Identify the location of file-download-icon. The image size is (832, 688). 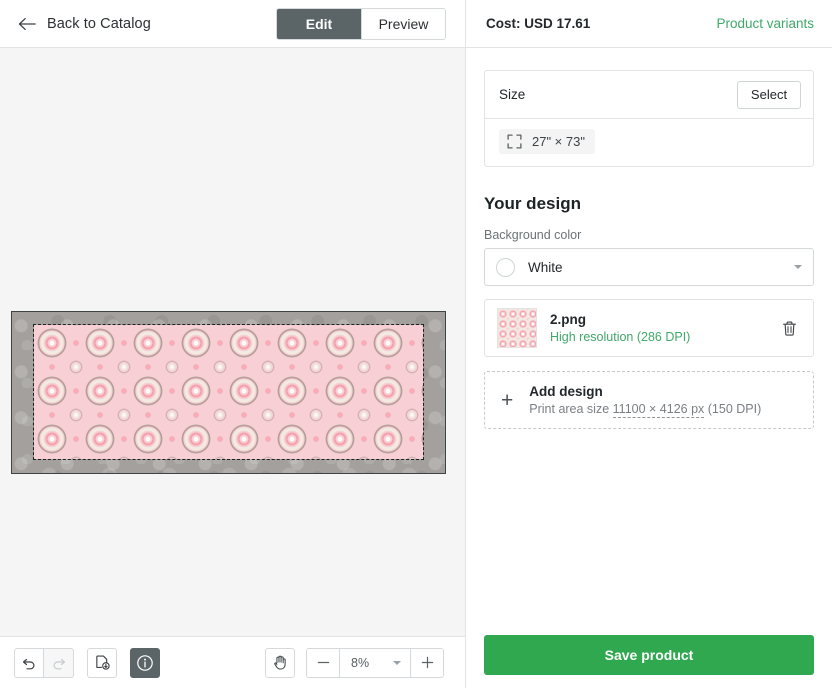
(102, 662).